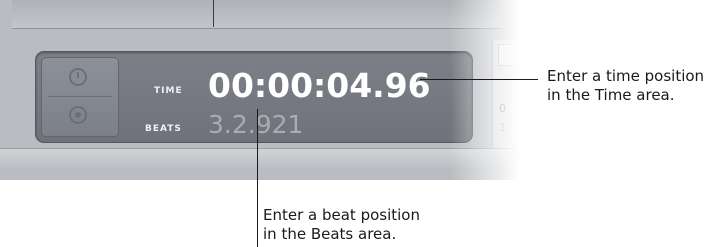  What do you see at coordinates (163, 129) in the screenshot?
I see `beats-label: BEATS` at bounding box center [163, 129].